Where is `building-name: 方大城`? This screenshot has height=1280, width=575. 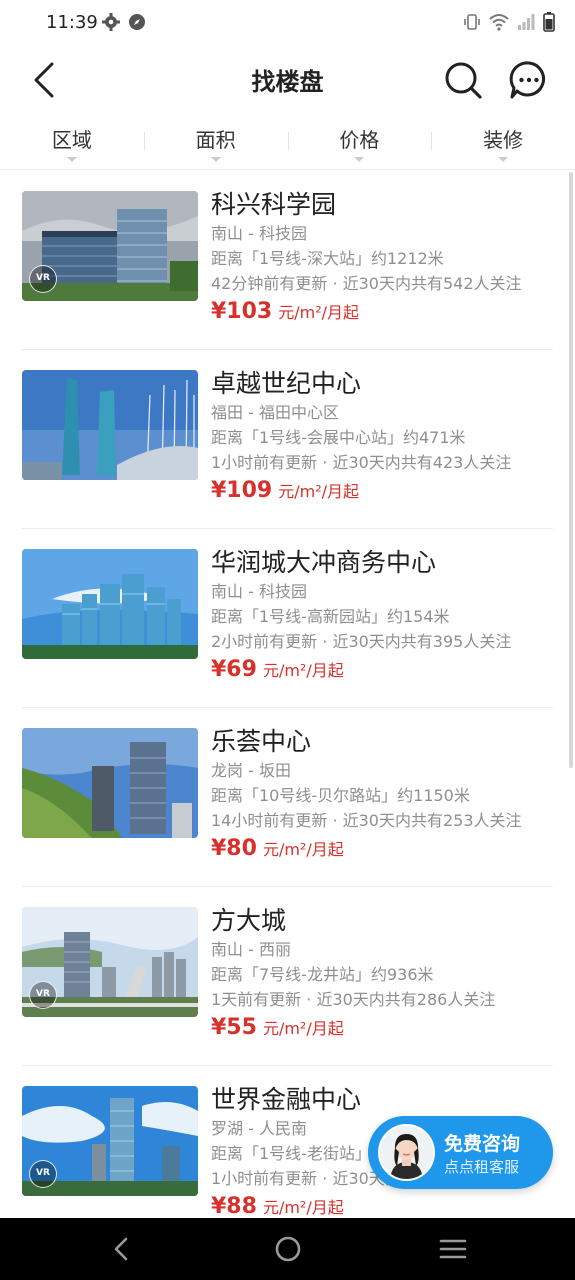
building-name: 方大城 is located at coordinates (249, 920).